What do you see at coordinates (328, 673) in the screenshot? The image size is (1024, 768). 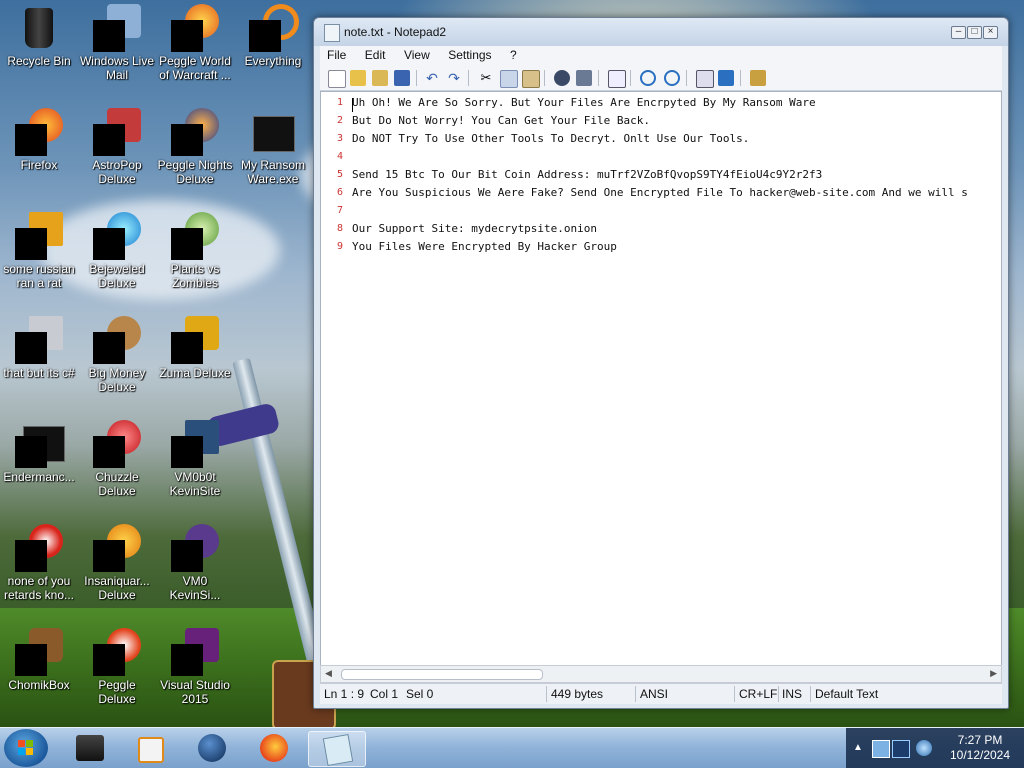 I see `scroll-left-icon: ◀` at bounding box center [328, 673].